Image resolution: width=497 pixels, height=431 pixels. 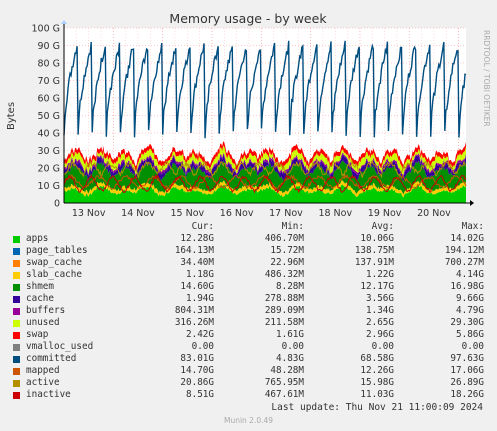 What do you see at coordinates (287, 370) in the screenshot?
I see `legend-min-value: 48.28M` at bounding box center [287, 370].